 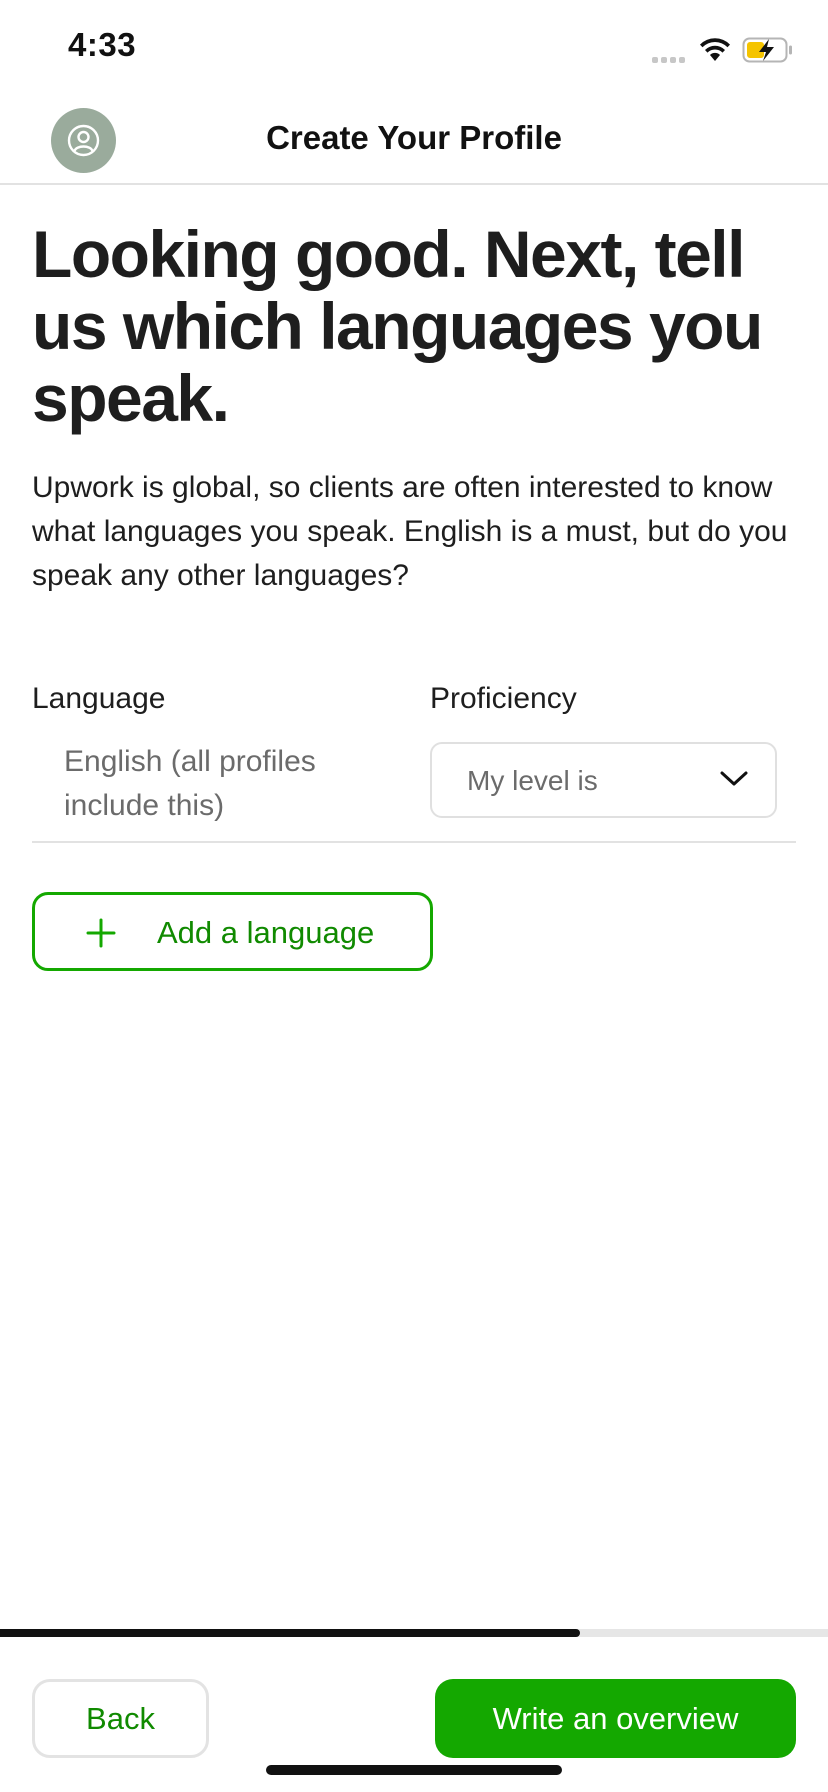 What do you see at coordinates (266, 932) in the screenshot?
I see `add-language-label: Add a language` at bounding box center [266, 932].